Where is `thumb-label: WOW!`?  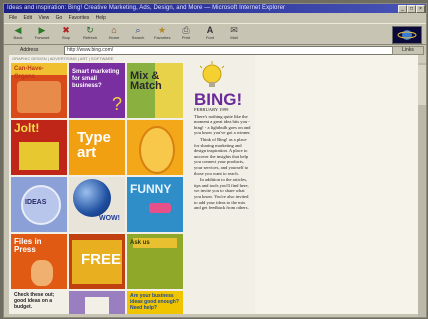
thumb-label: WOW! is located at coordinates (109, 218).